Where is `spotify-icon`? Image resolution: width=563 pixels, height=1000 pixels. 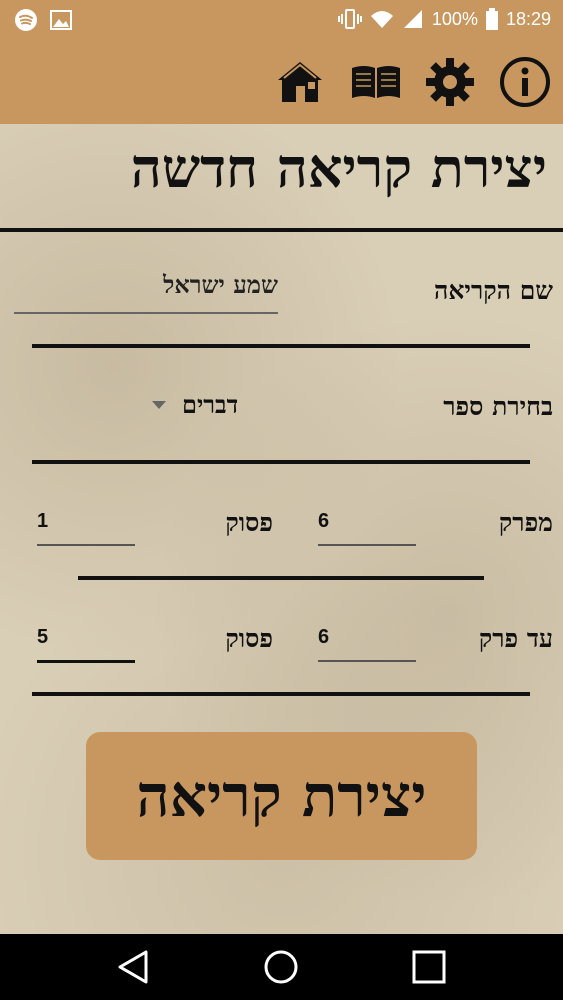
spotify-icon is located at coordinates (26, 20).